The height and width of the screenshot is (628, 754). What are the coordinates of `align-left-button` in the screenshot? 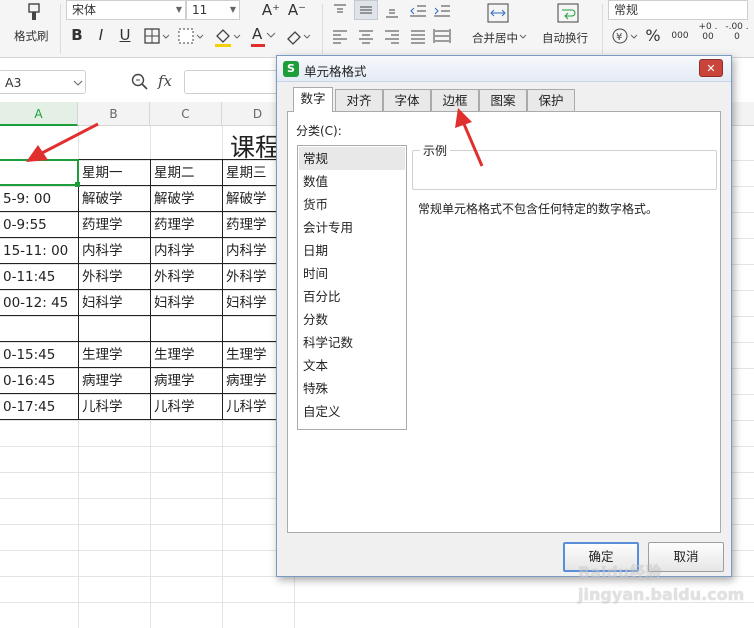 It's located at (340, 36).